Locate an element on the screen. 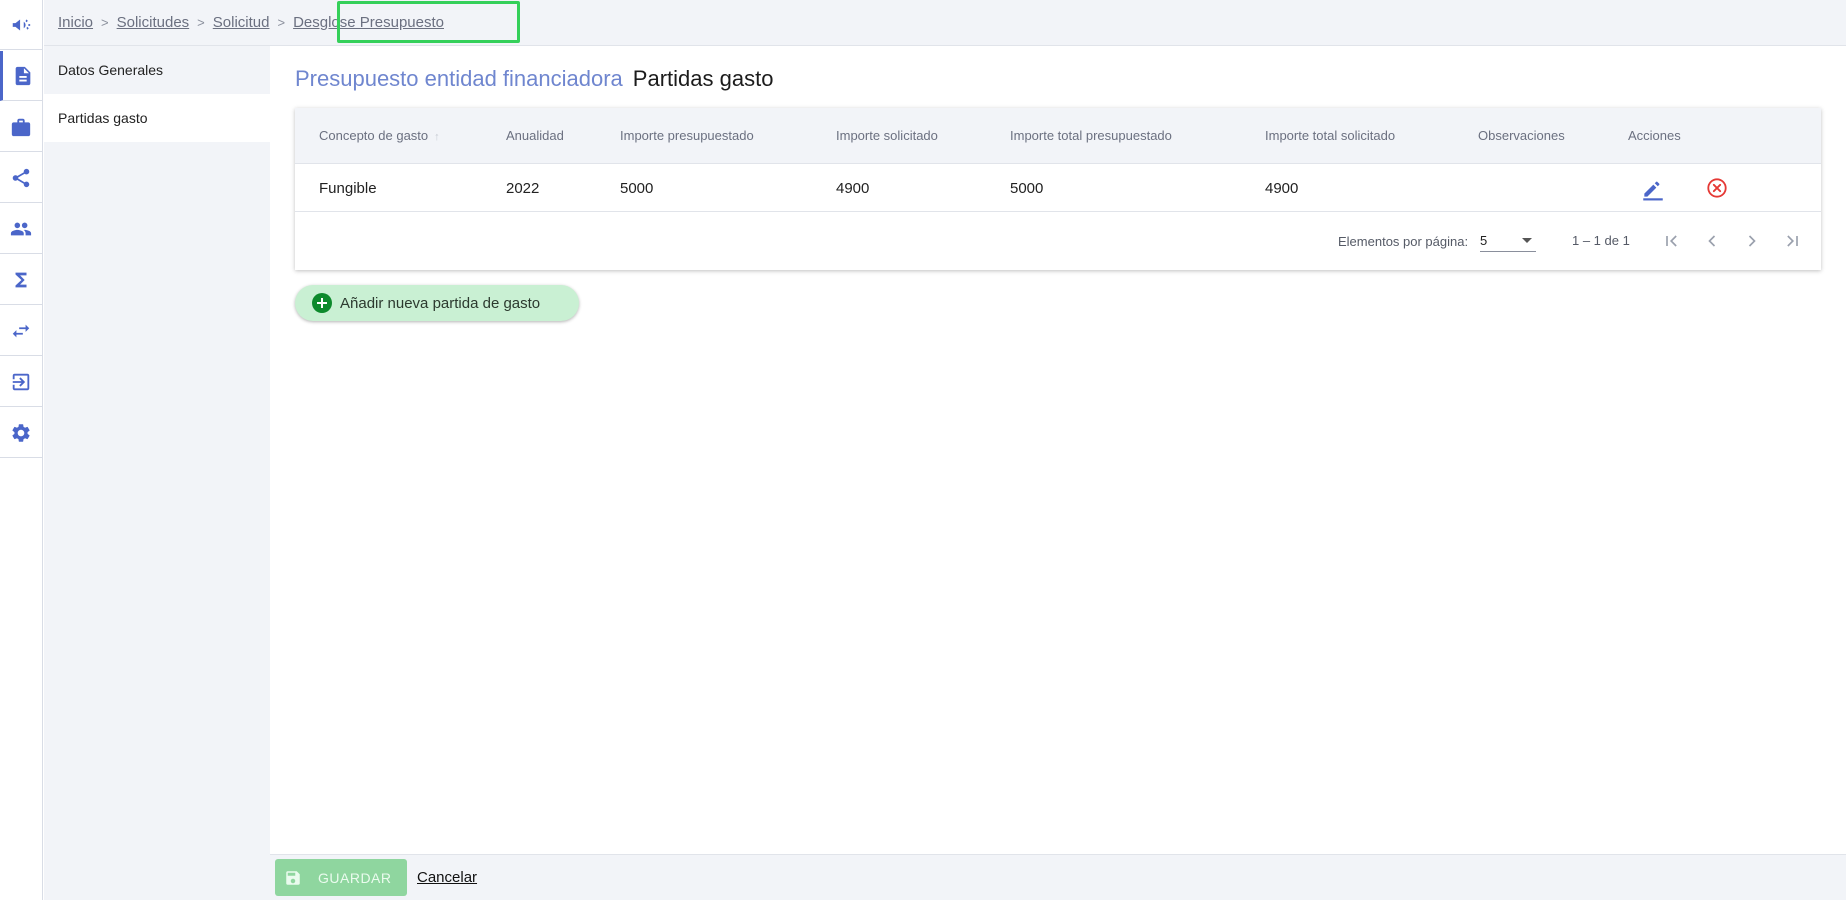  column-header-total-solicitado: Importe total solicitado is located at coordinates (1330, 135).